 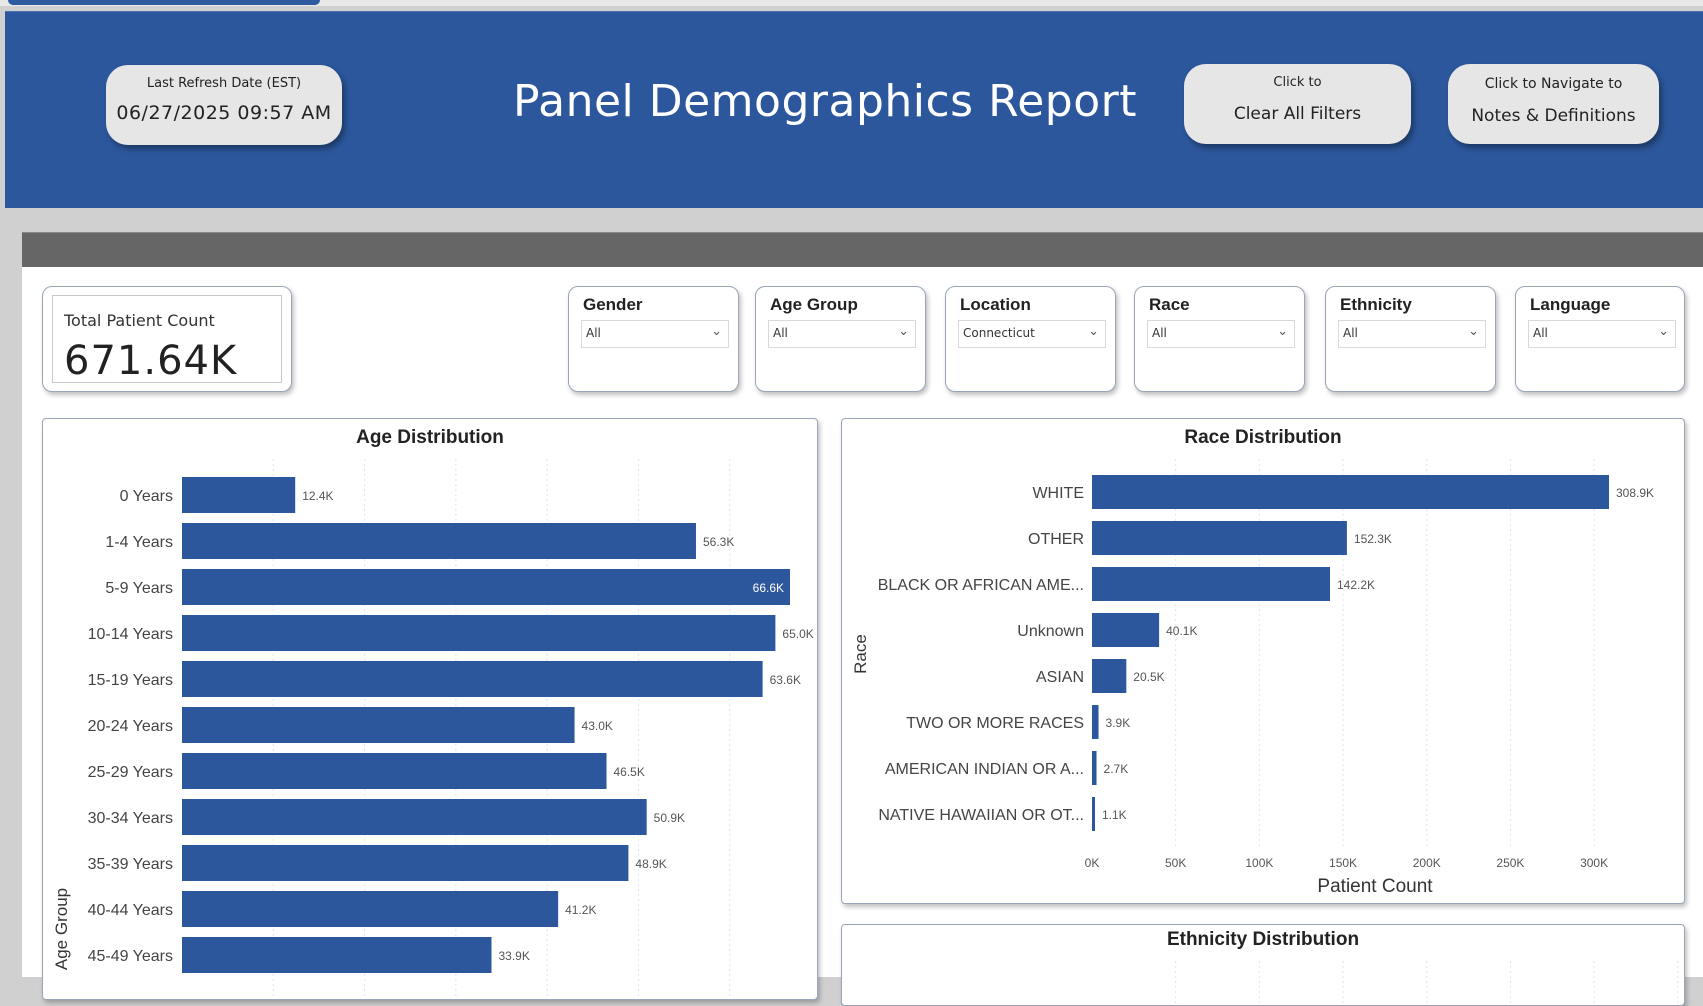 I want to click on slicer-title: Language, so click(x=1570, y=304).